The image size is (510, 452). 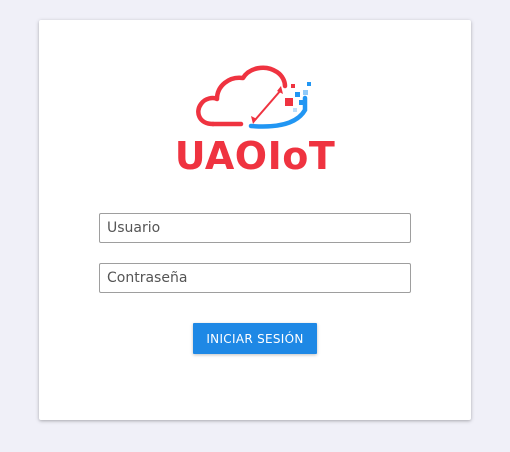 What do you see at coordinates (255, 338) in the screenshot?
I see `login-button: INICIAR SESIÓN` at bounding box center [255, 338].